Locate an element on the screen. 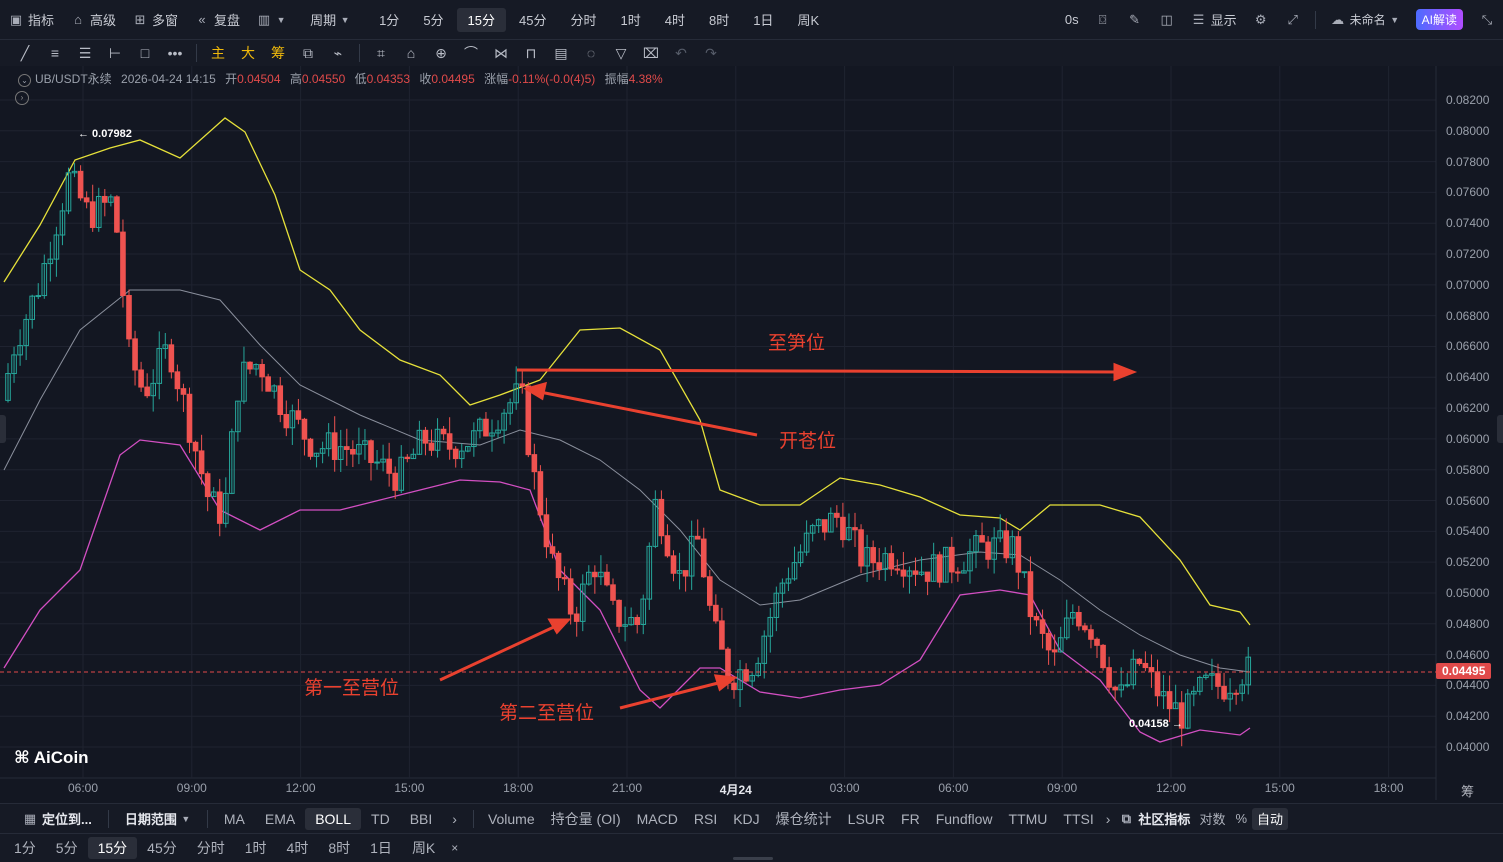 The height and width of the screenshot is (862, 1503). chip-distribution-toggle: 筹 is located at coordinates (1467, 790).